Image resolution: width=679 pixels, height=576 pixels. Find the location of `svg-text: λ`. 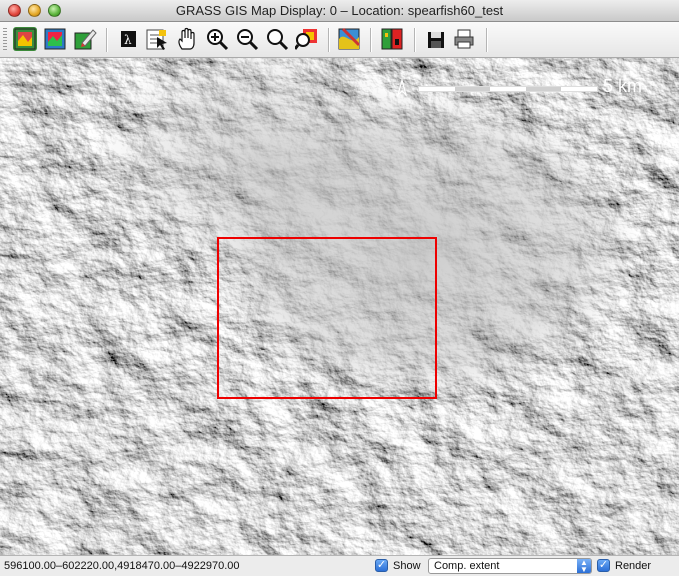

svg-text: λ is located at coordinates (128, 40).